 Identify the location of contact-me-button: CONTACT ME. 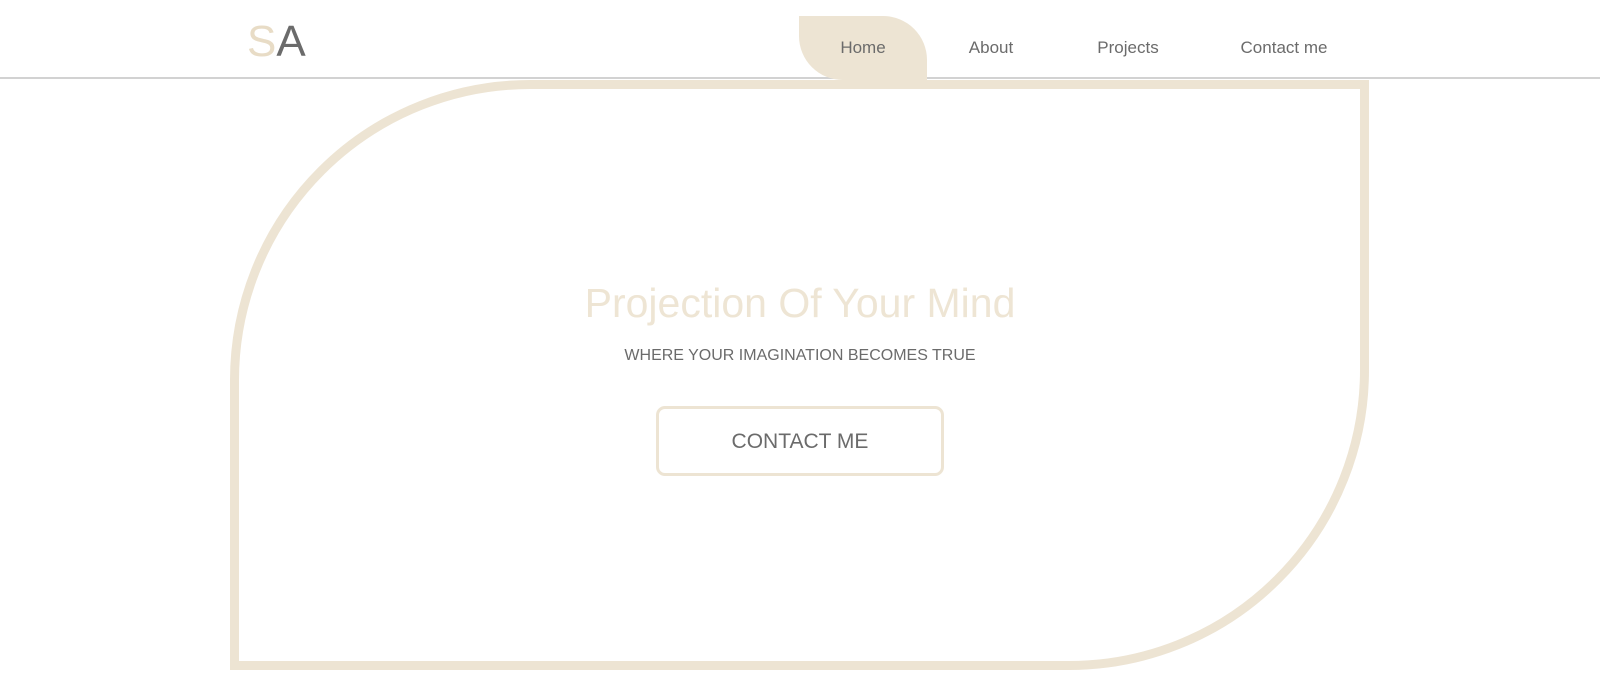
(800, 441).